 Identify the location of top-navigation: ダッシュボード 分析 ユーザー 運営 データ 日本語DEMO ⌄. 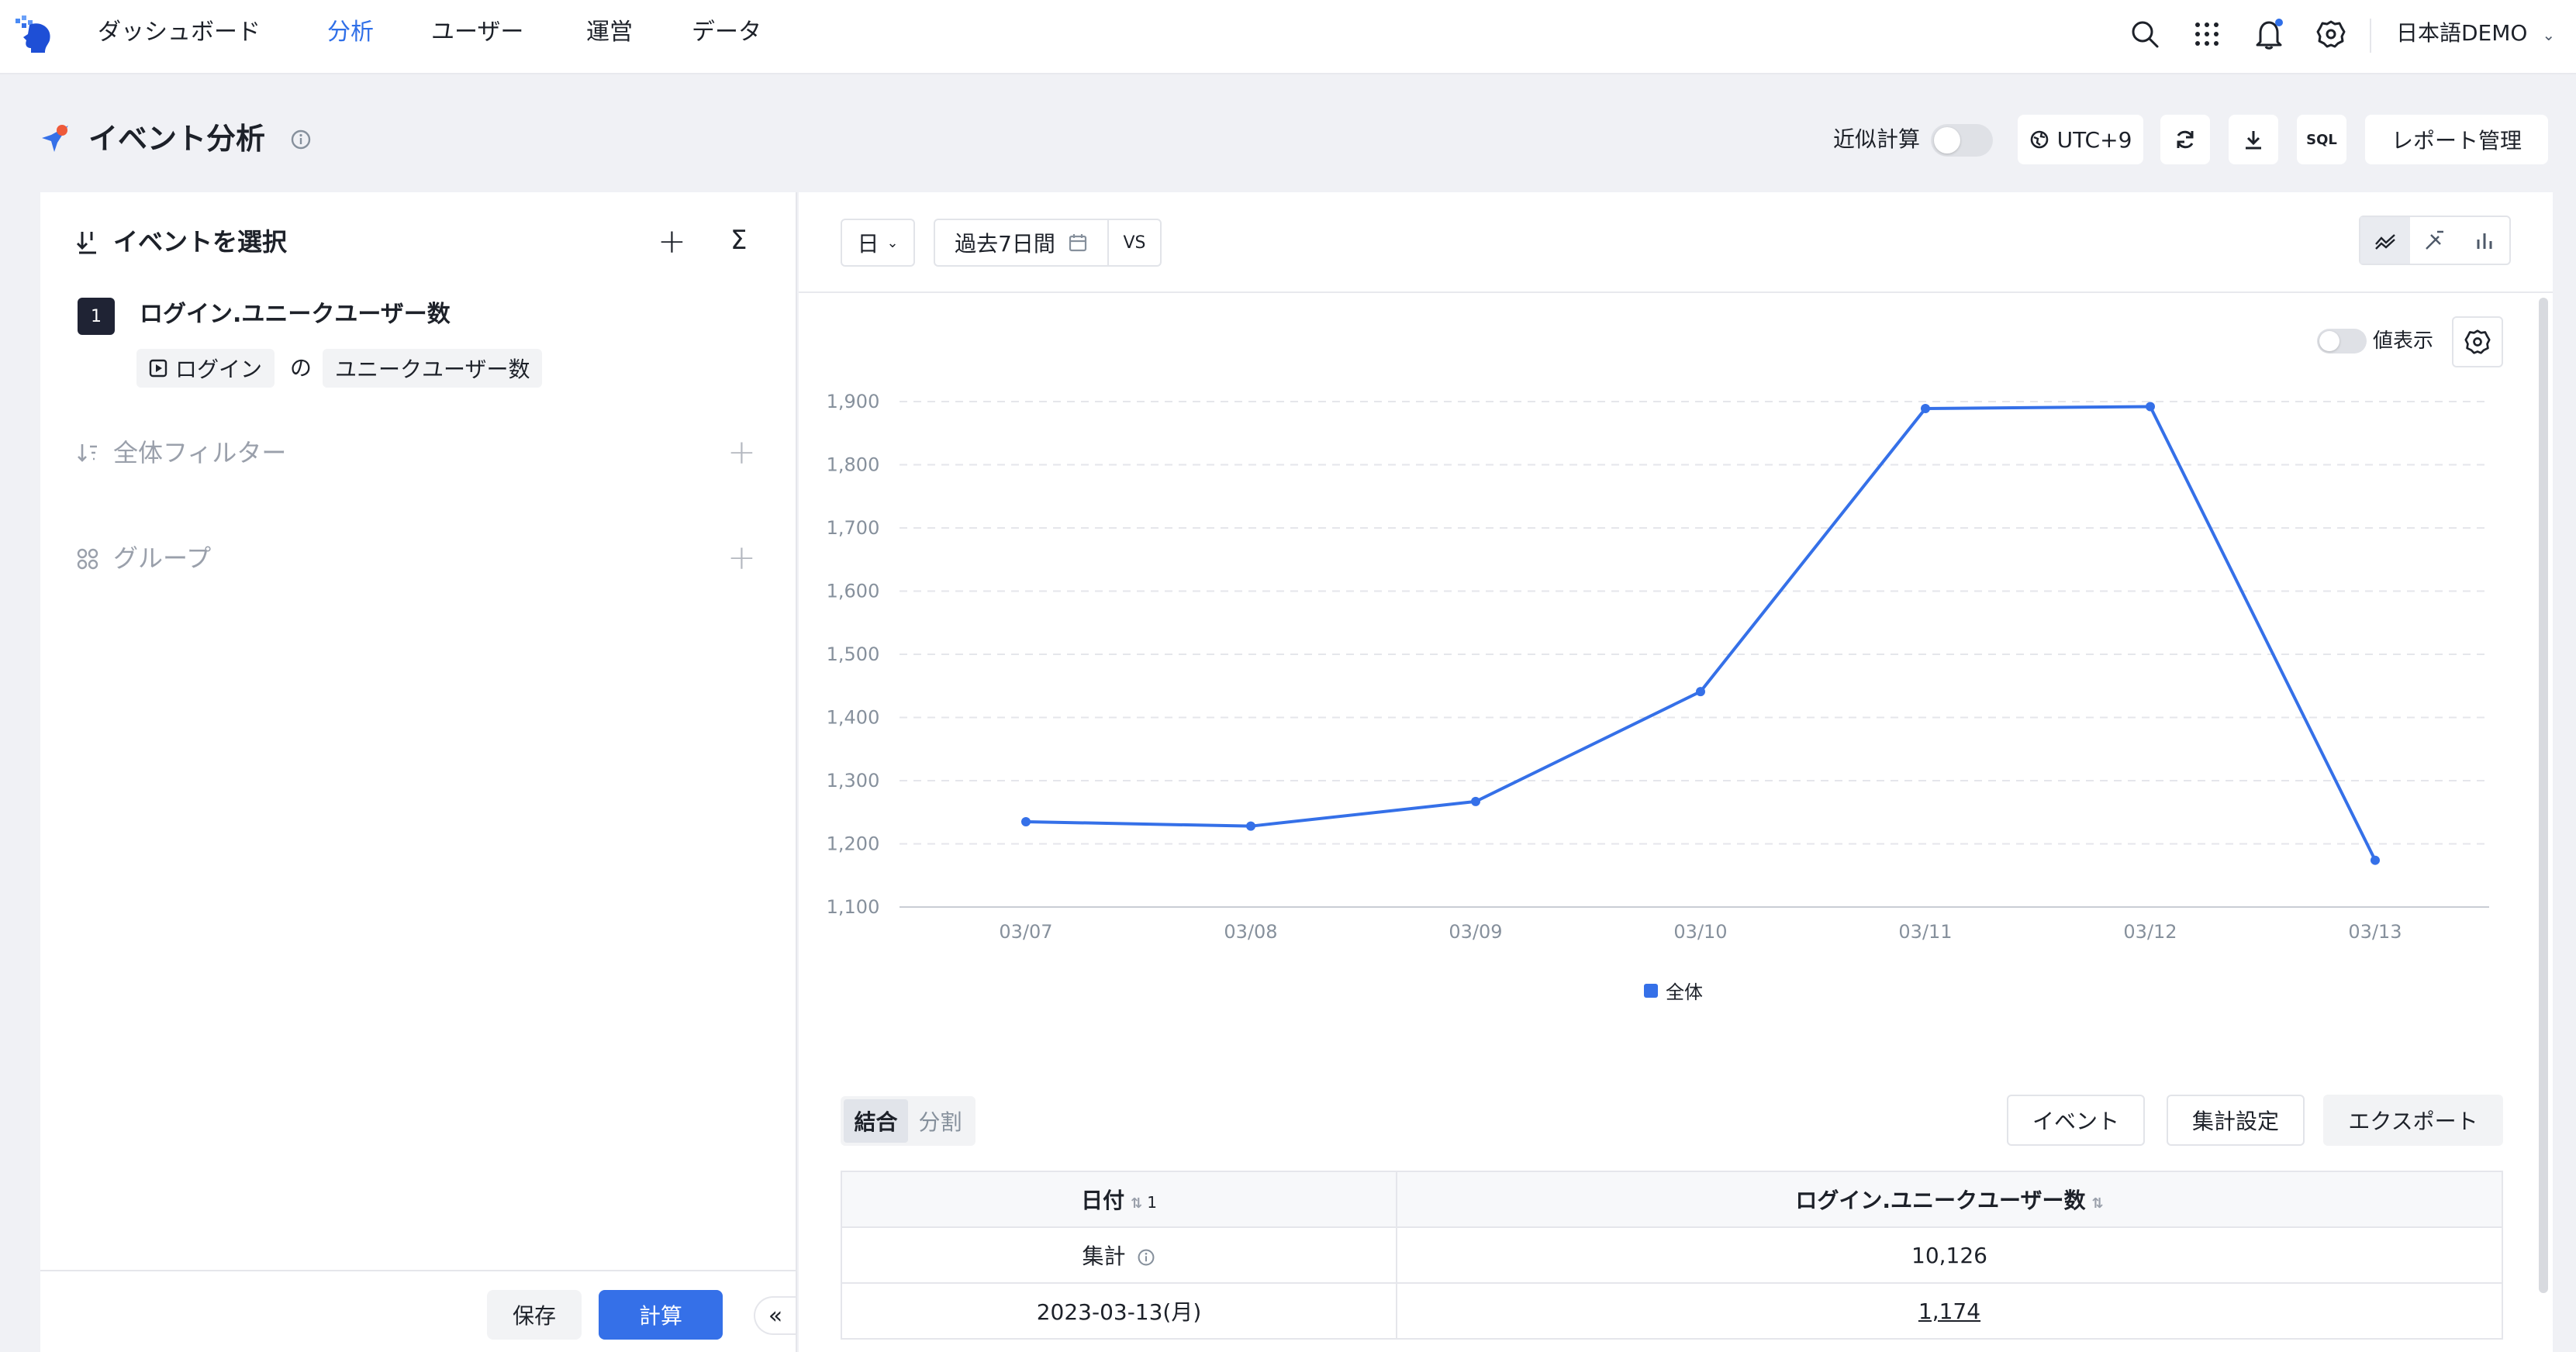
(1288, 37).